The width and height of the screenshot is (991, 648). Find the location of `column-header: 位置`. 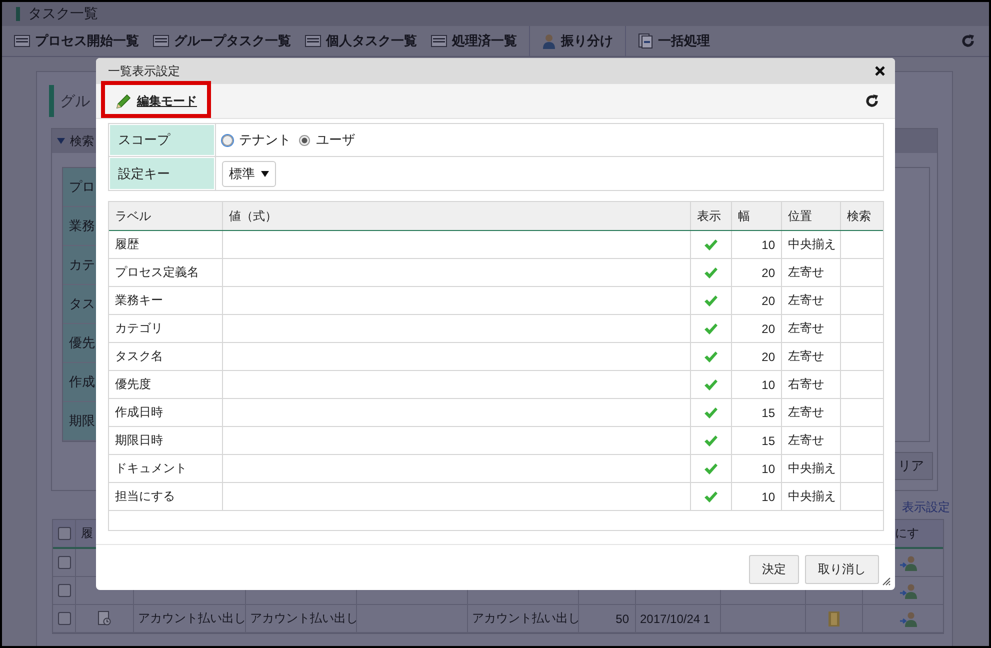

column-header: 位置 is located at coordinates (811, 216).